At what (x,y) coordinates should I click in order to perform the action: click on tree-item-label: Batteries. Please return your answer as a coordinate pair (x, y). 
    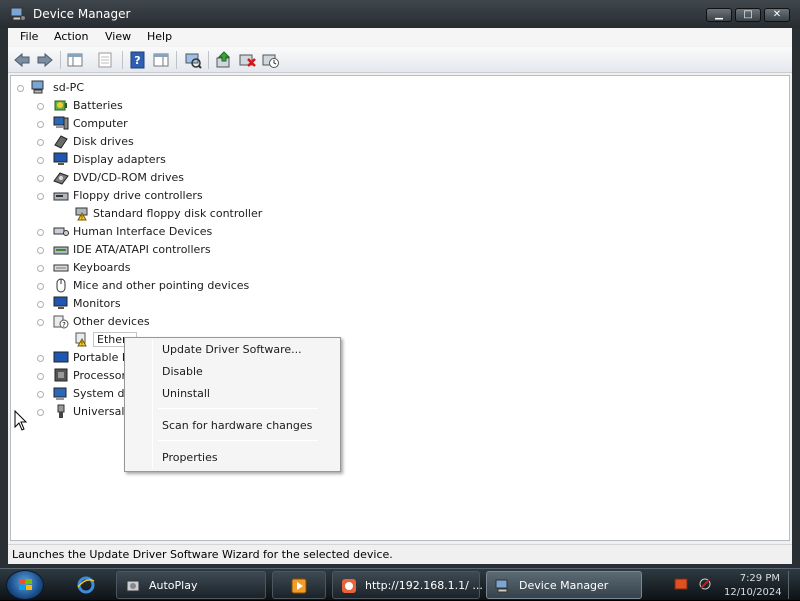
    Looking at the image, I should click on (98, 105).